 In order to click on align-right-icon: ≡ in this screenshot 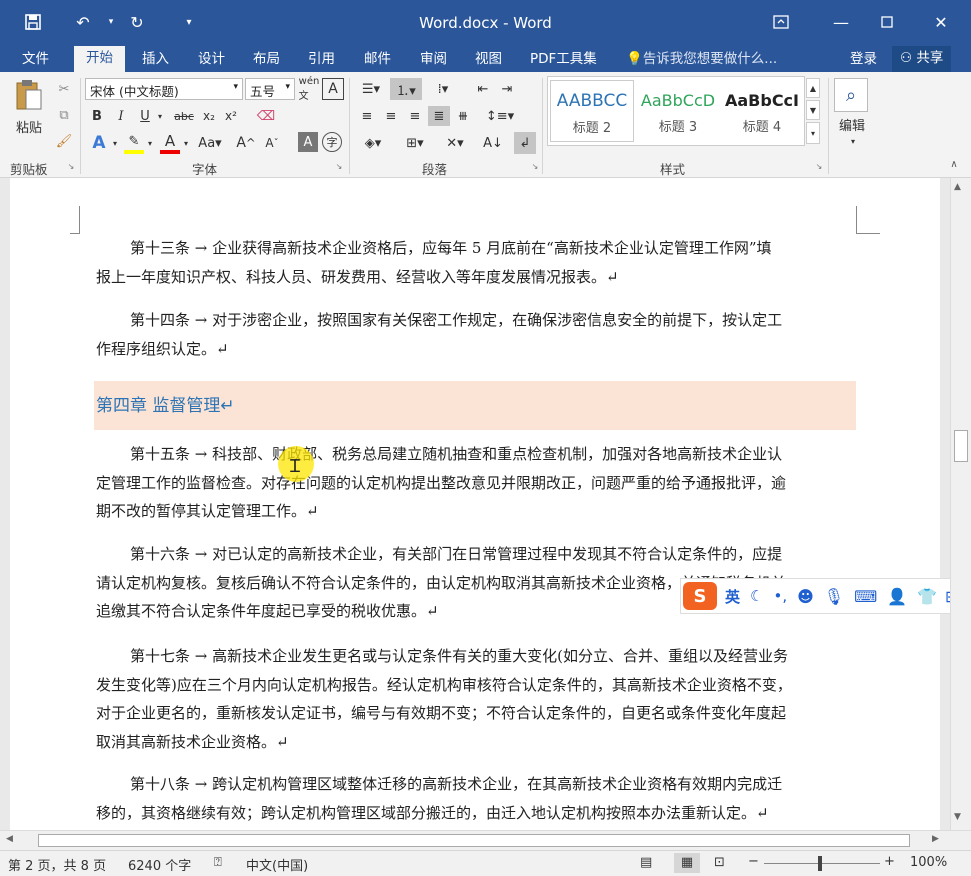, I will do `click(415, 116)`.